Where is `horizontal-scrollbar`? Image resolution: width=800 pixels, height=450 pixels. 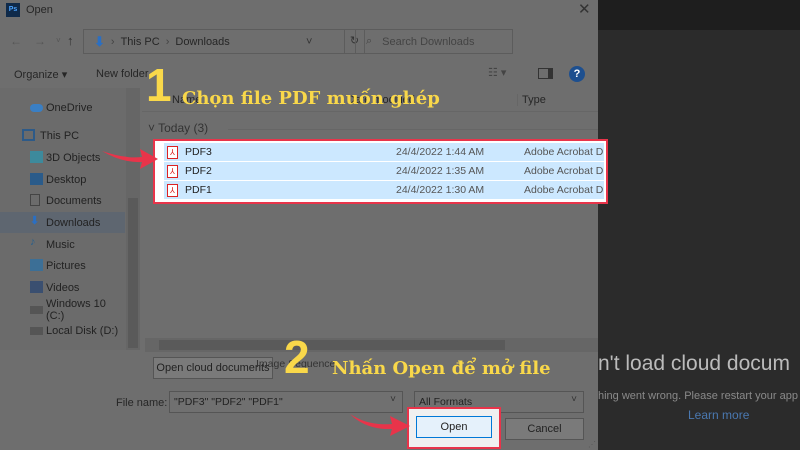
horizontal-scrollbar is located at coordinates (371, 345).